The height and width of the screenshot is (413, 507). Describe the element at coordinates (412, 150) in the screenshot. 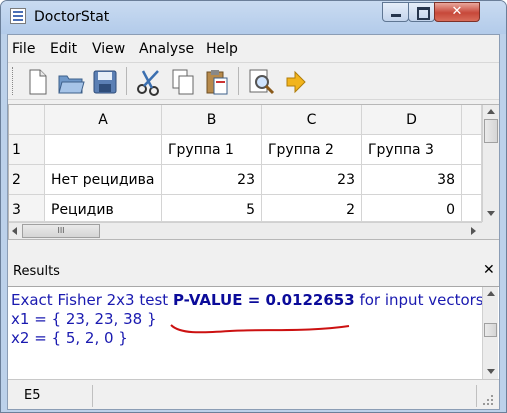

I see `cell-d1: Группа 3` at that location.